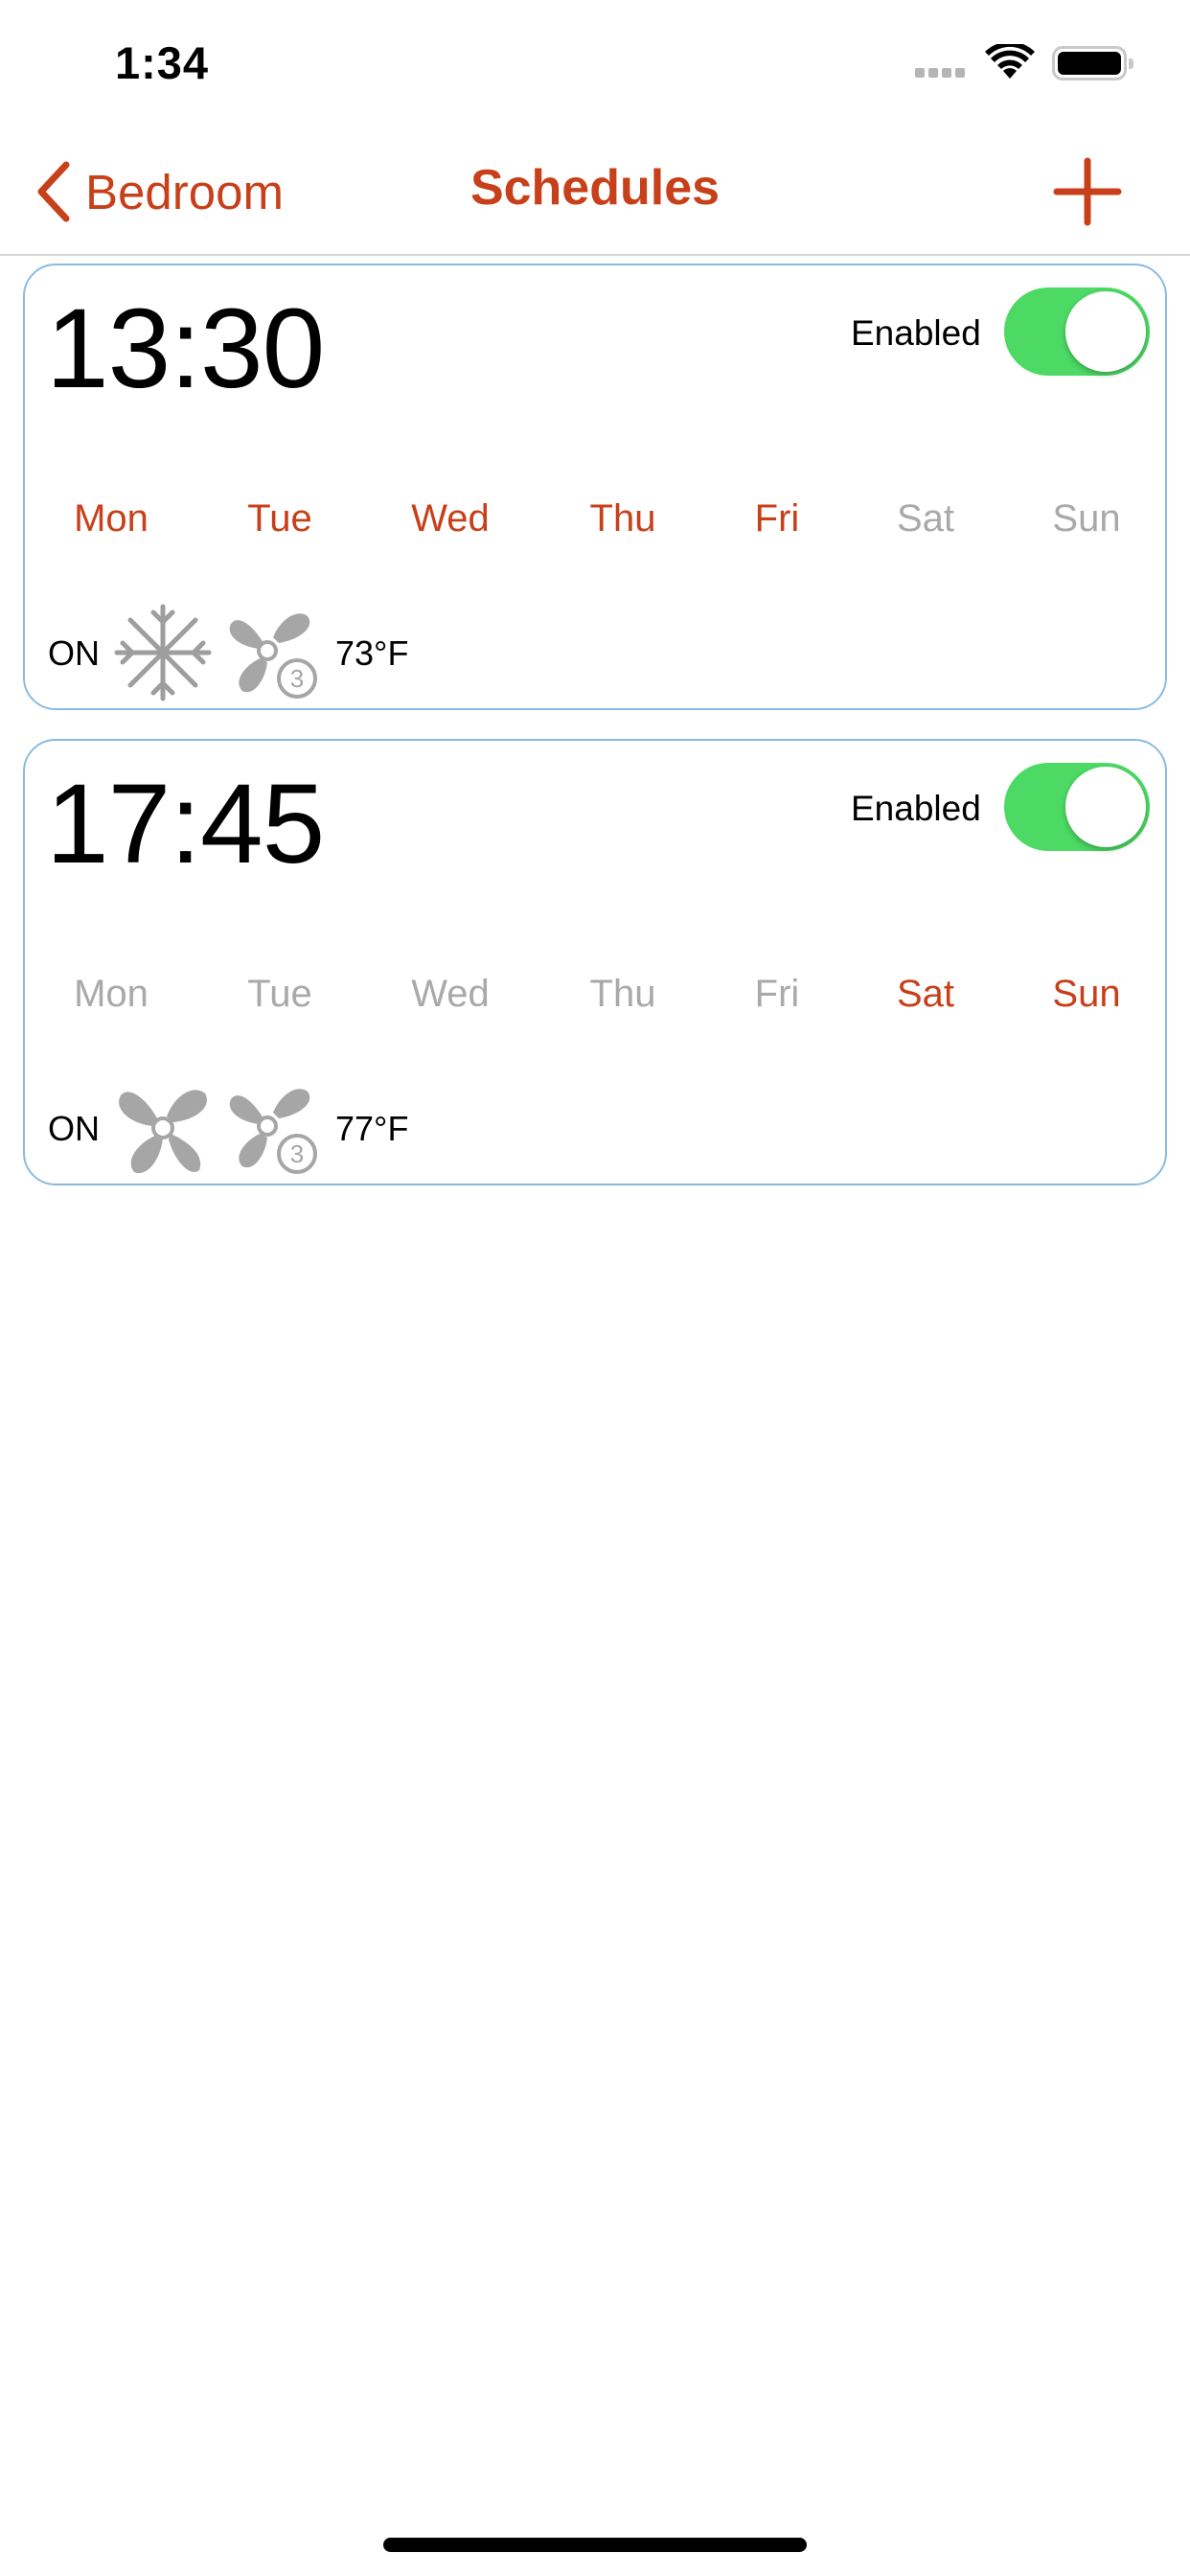  What do you see at coordinates (595, 2545) in the screenshot?
I see `home-indicator` at bounding box center [595, 2545].